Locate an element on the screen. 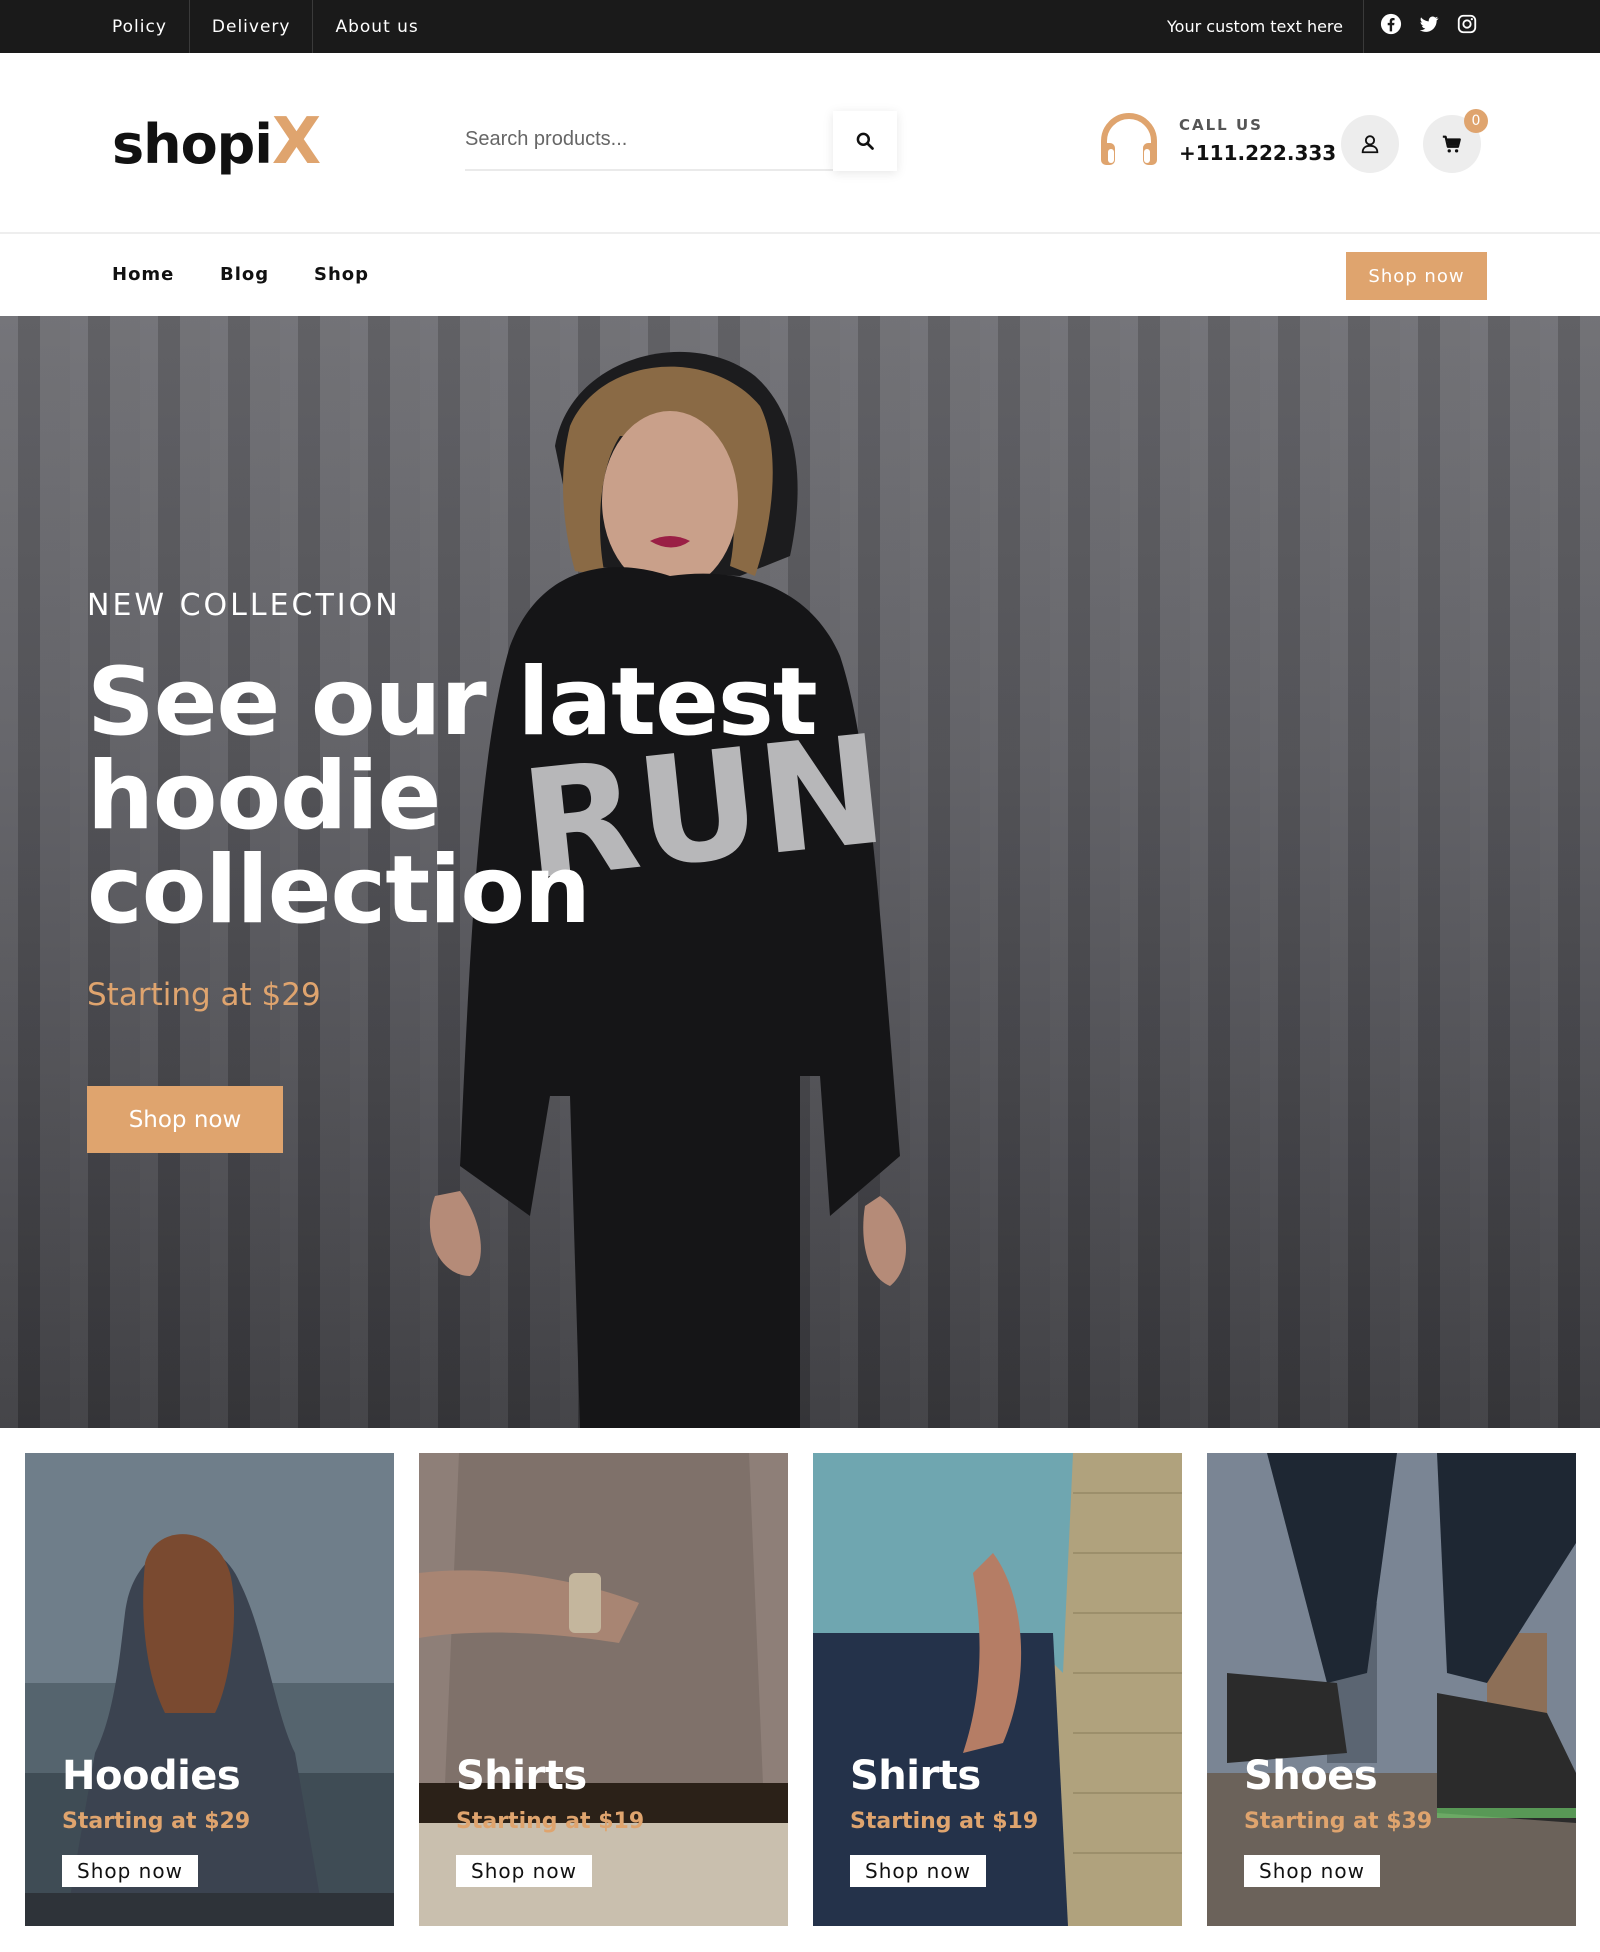 The height and width of the screenshot is (1952, 1600). search-button is located at coordinates (865, 141).